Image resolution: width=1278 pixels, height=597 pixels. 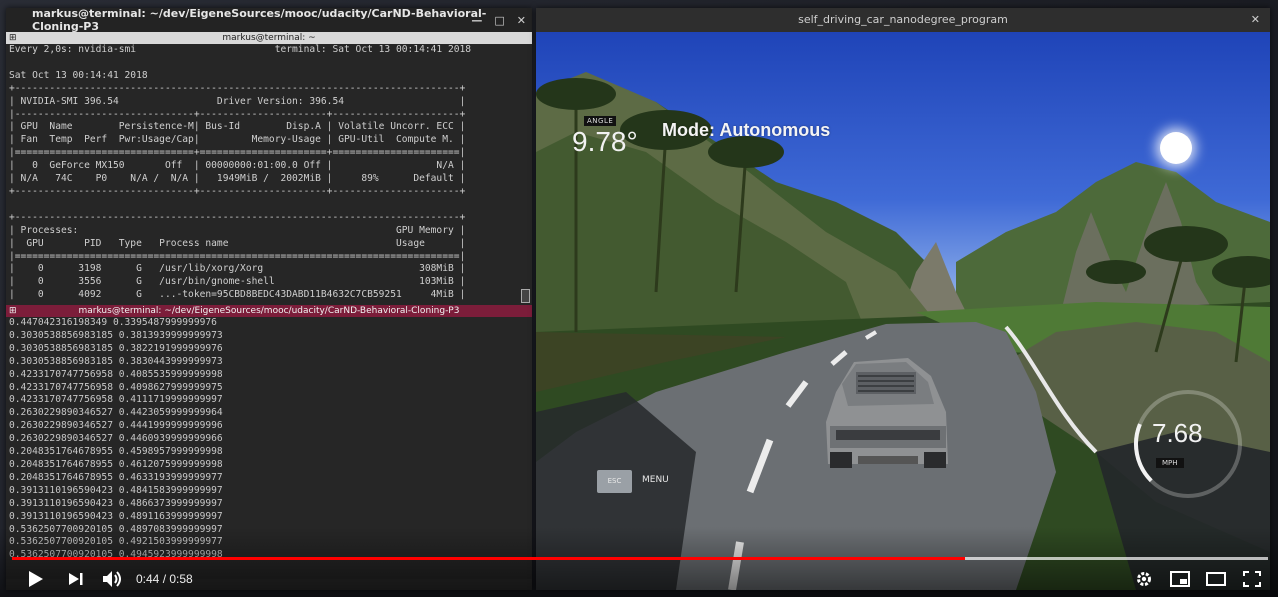 I want to click on progress-played, so click(x=488, y=558).